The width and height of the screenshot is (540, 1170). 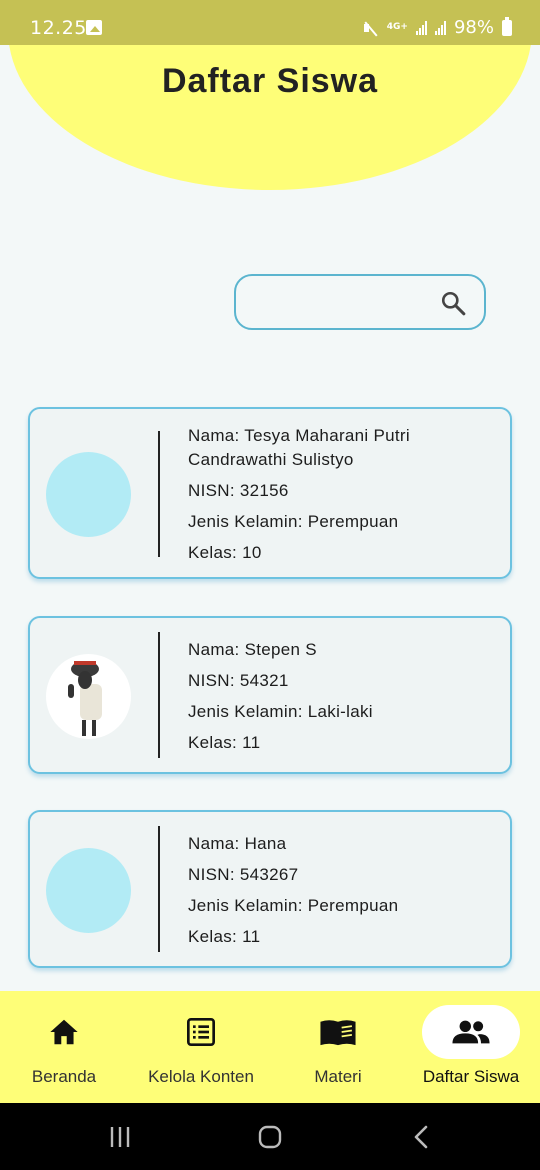 I want to click on nav-label-beranda: Beranda, so click(x=64, y=1076).